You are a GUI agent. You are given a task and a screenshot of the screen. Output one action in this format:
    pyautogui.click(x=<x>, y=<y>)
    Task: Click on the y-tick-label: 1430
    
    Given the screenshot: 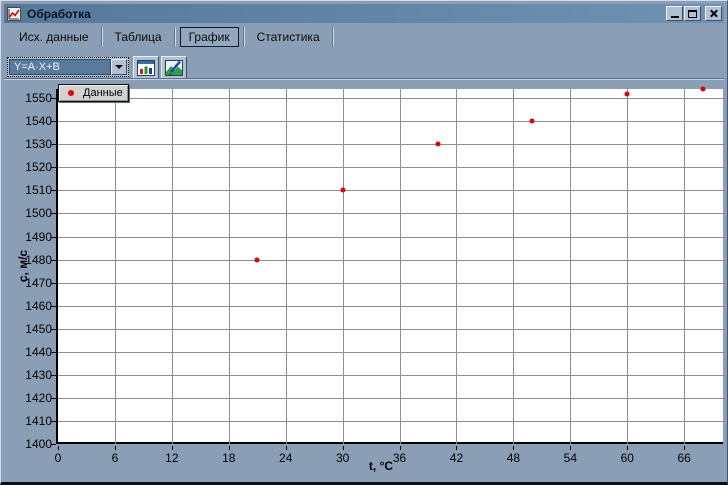 What is the action you would take?
    pyautogui.click(x=38, y=374)
    